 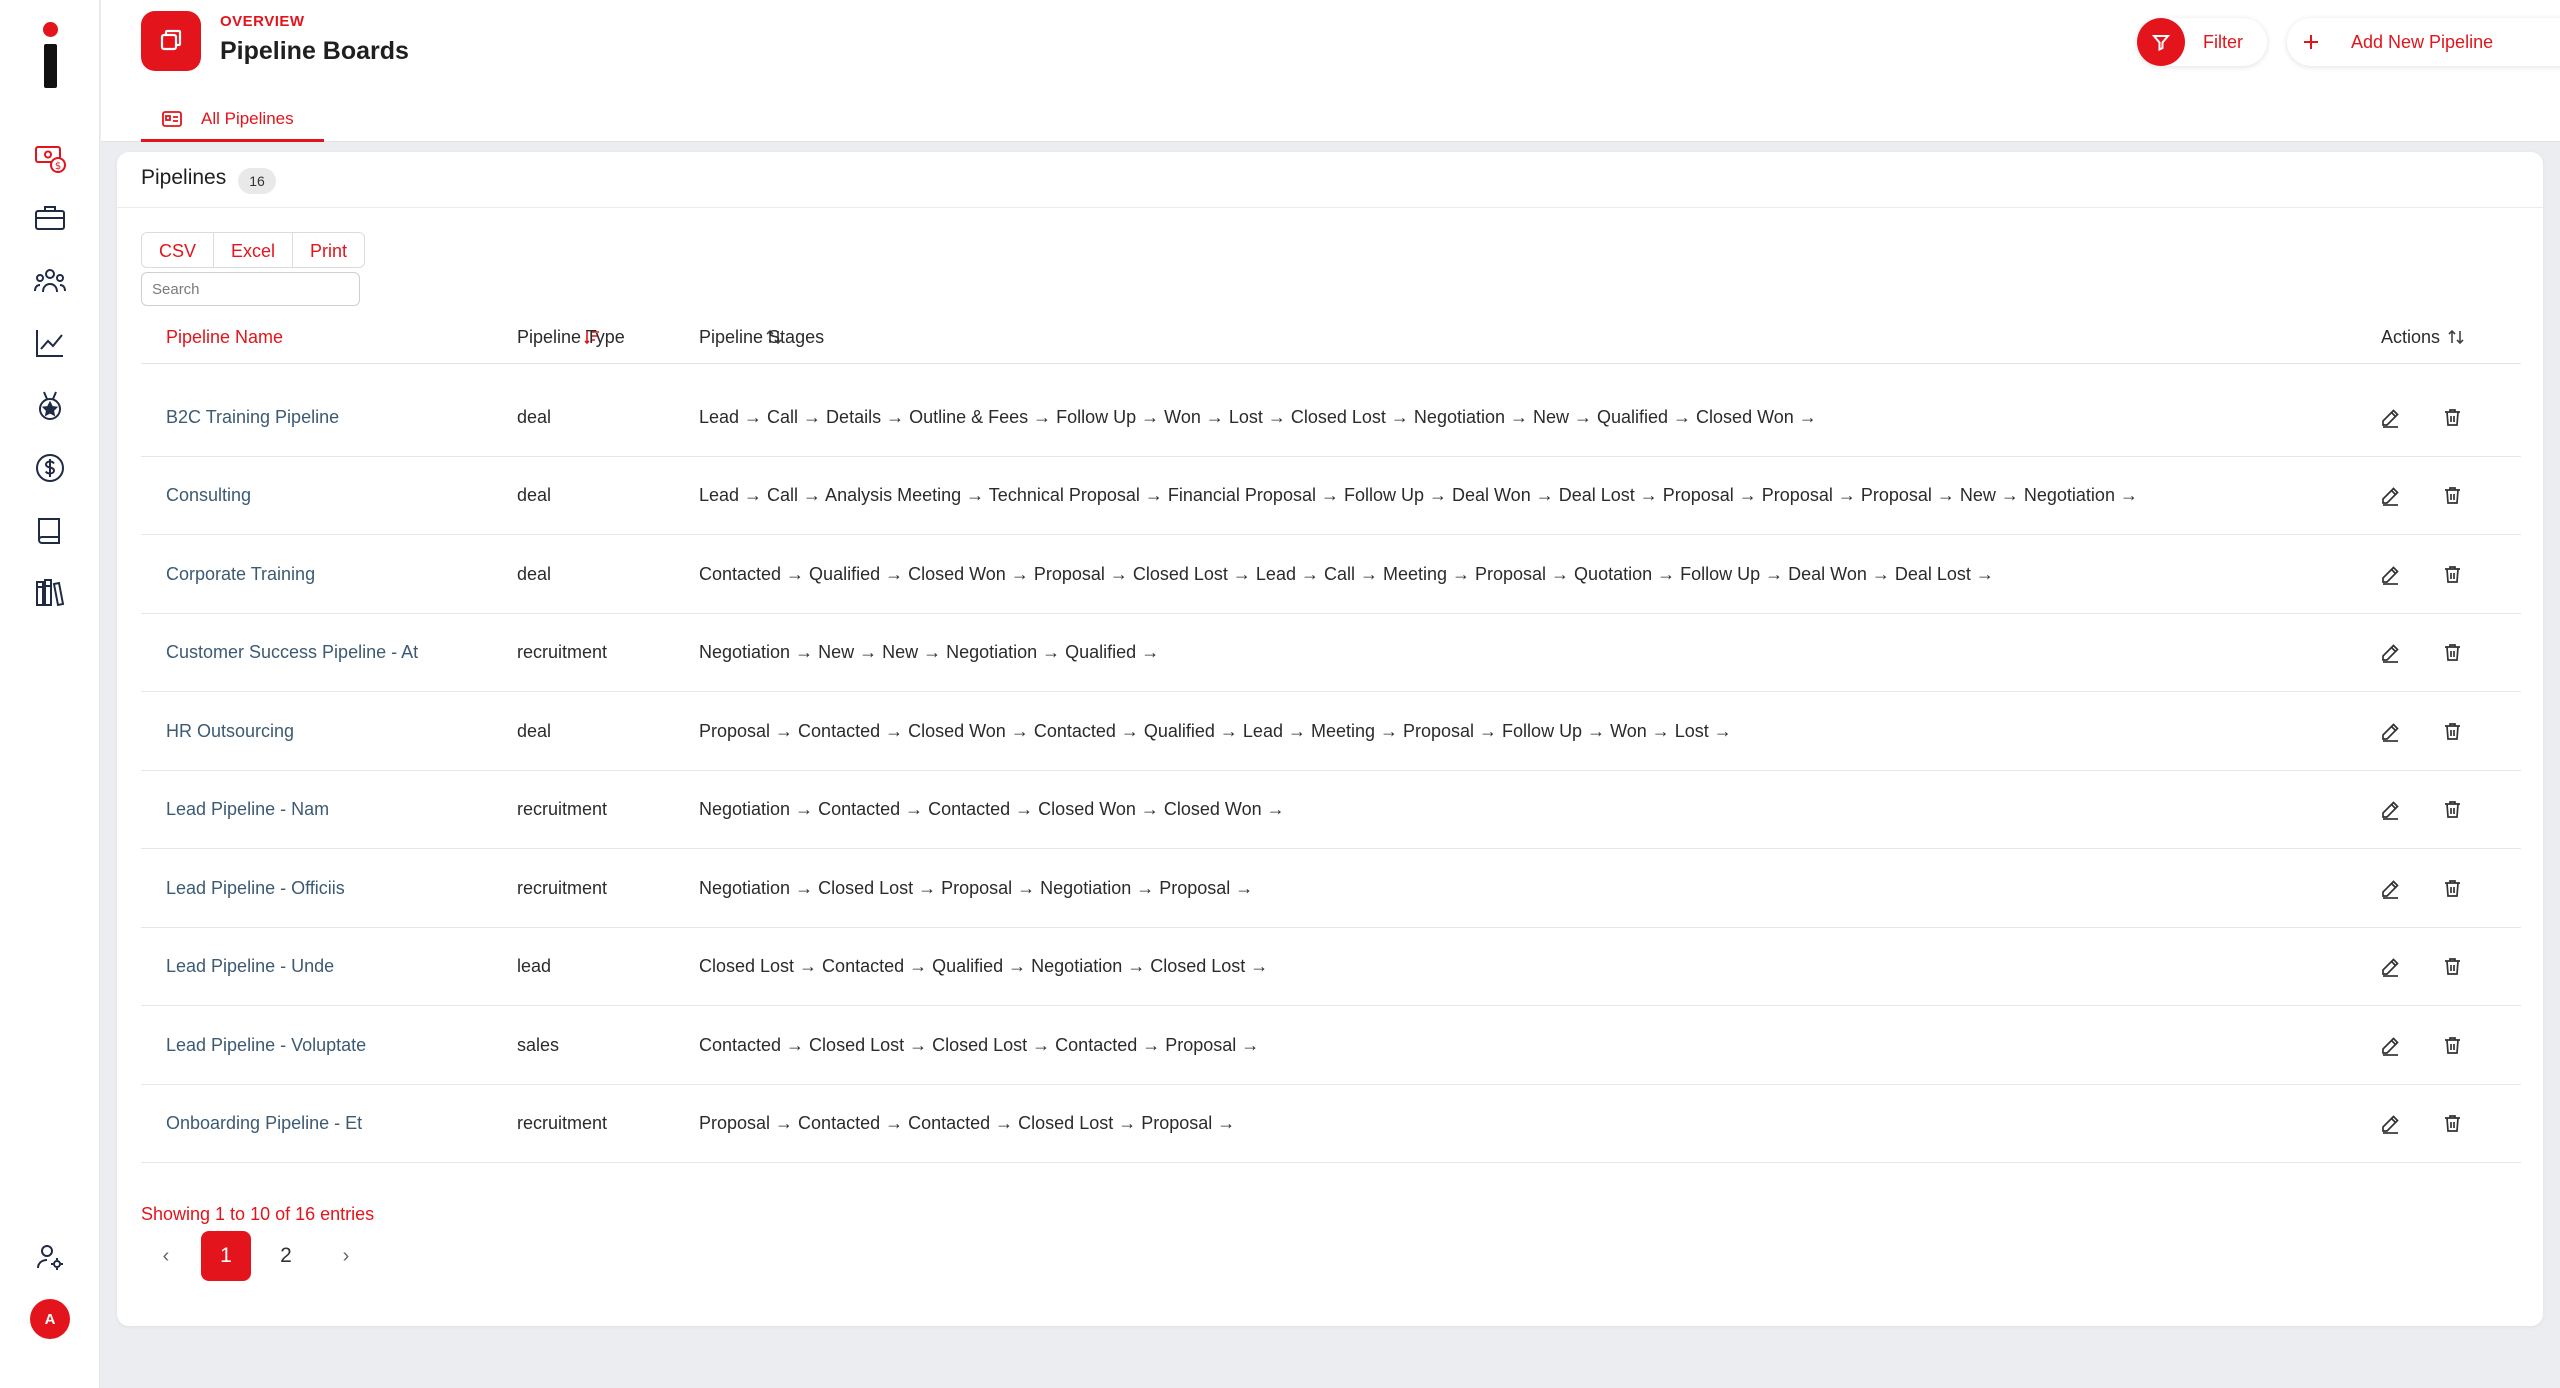 I want to click on avatar: A, so click(x=50, y=1319).